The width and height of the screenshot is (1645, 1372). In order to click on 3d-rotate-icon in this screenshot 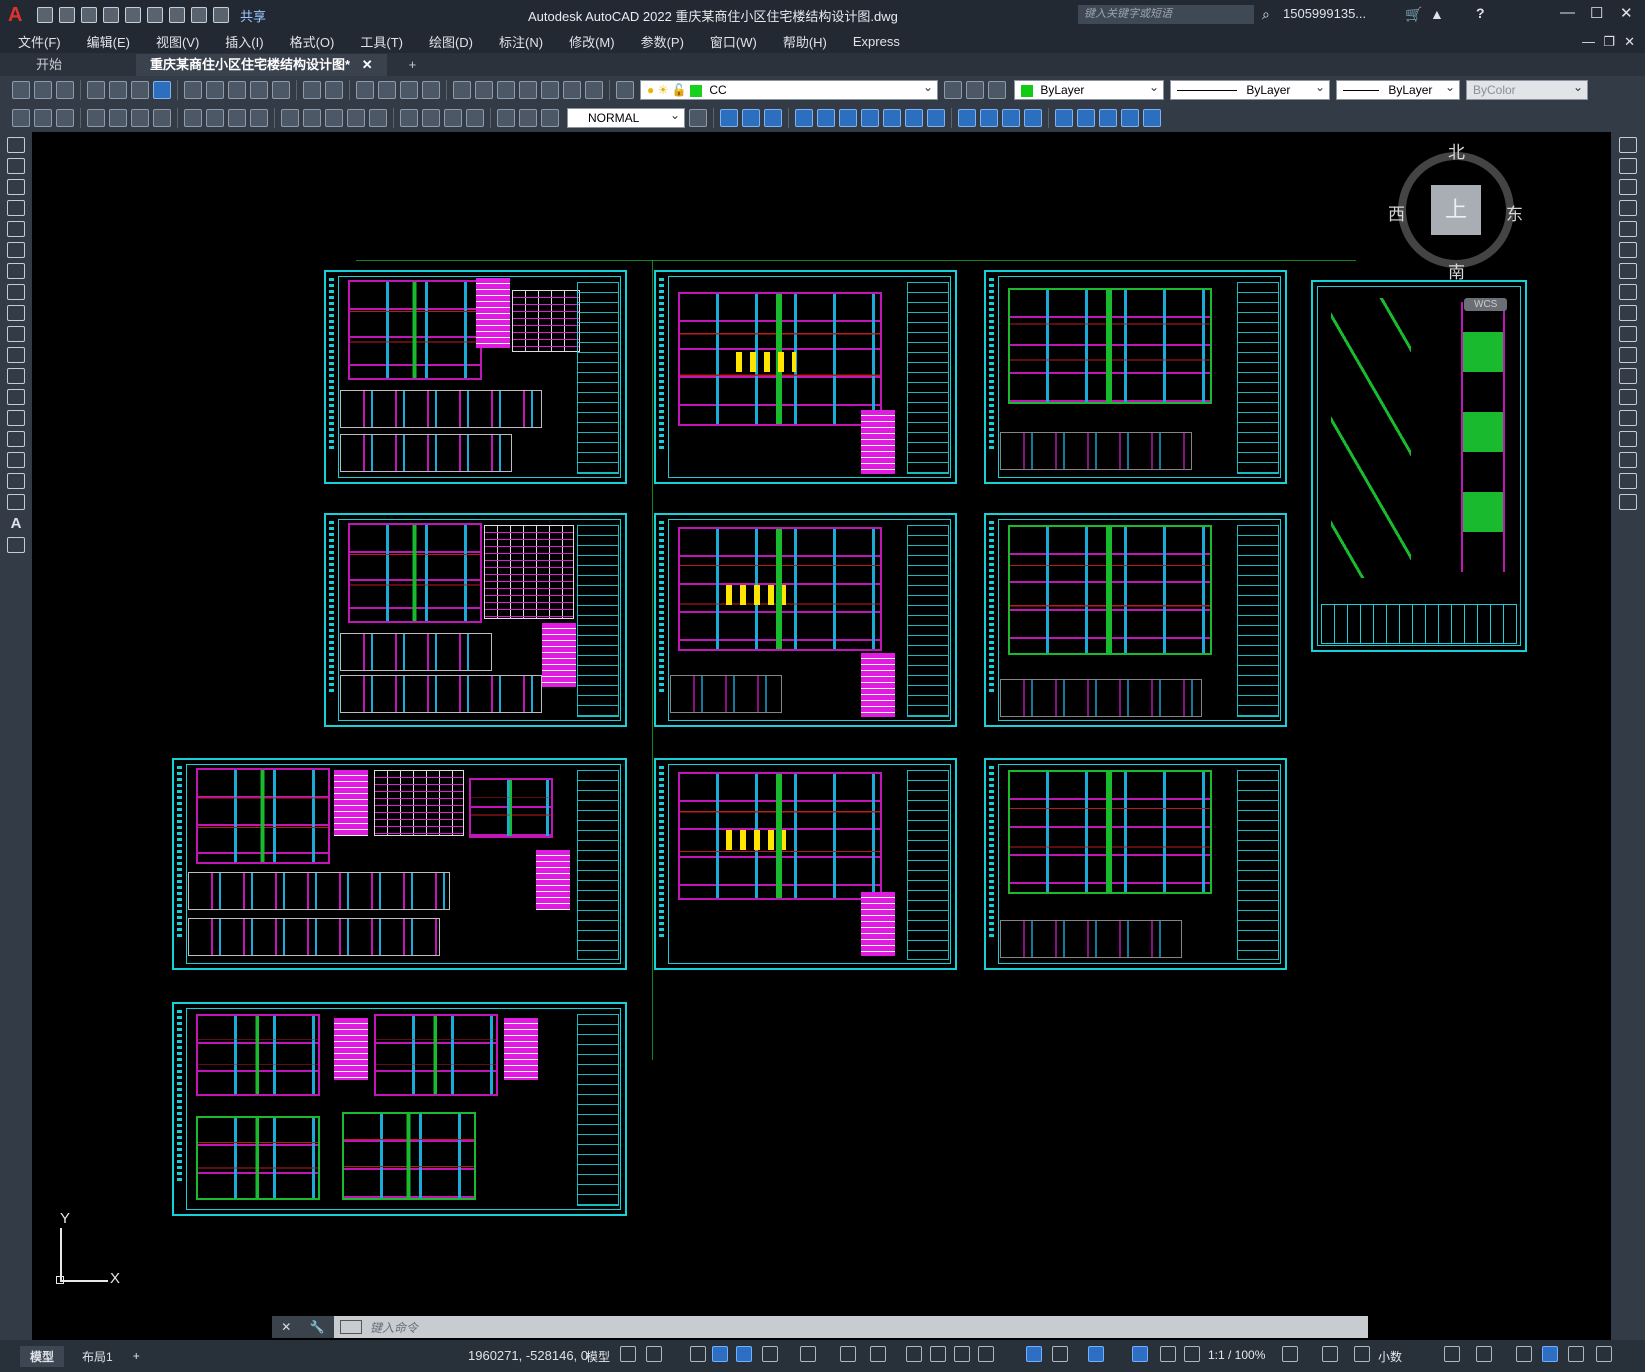, I will do `click(1086, 118)`.